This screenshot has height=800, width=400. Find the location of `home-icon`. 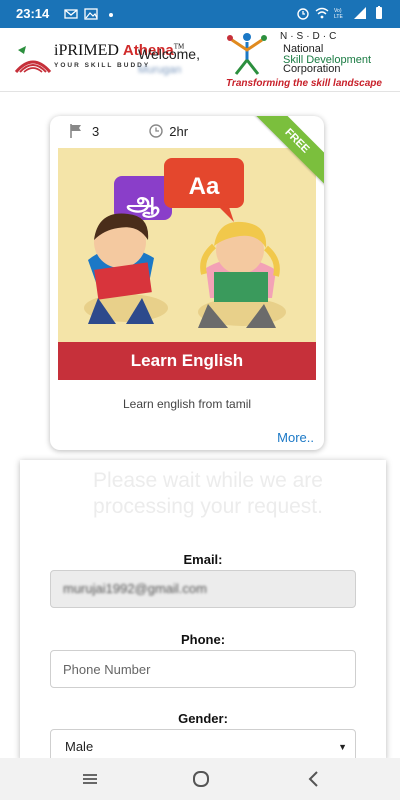

home-icon is located at coordinates (201, 779).